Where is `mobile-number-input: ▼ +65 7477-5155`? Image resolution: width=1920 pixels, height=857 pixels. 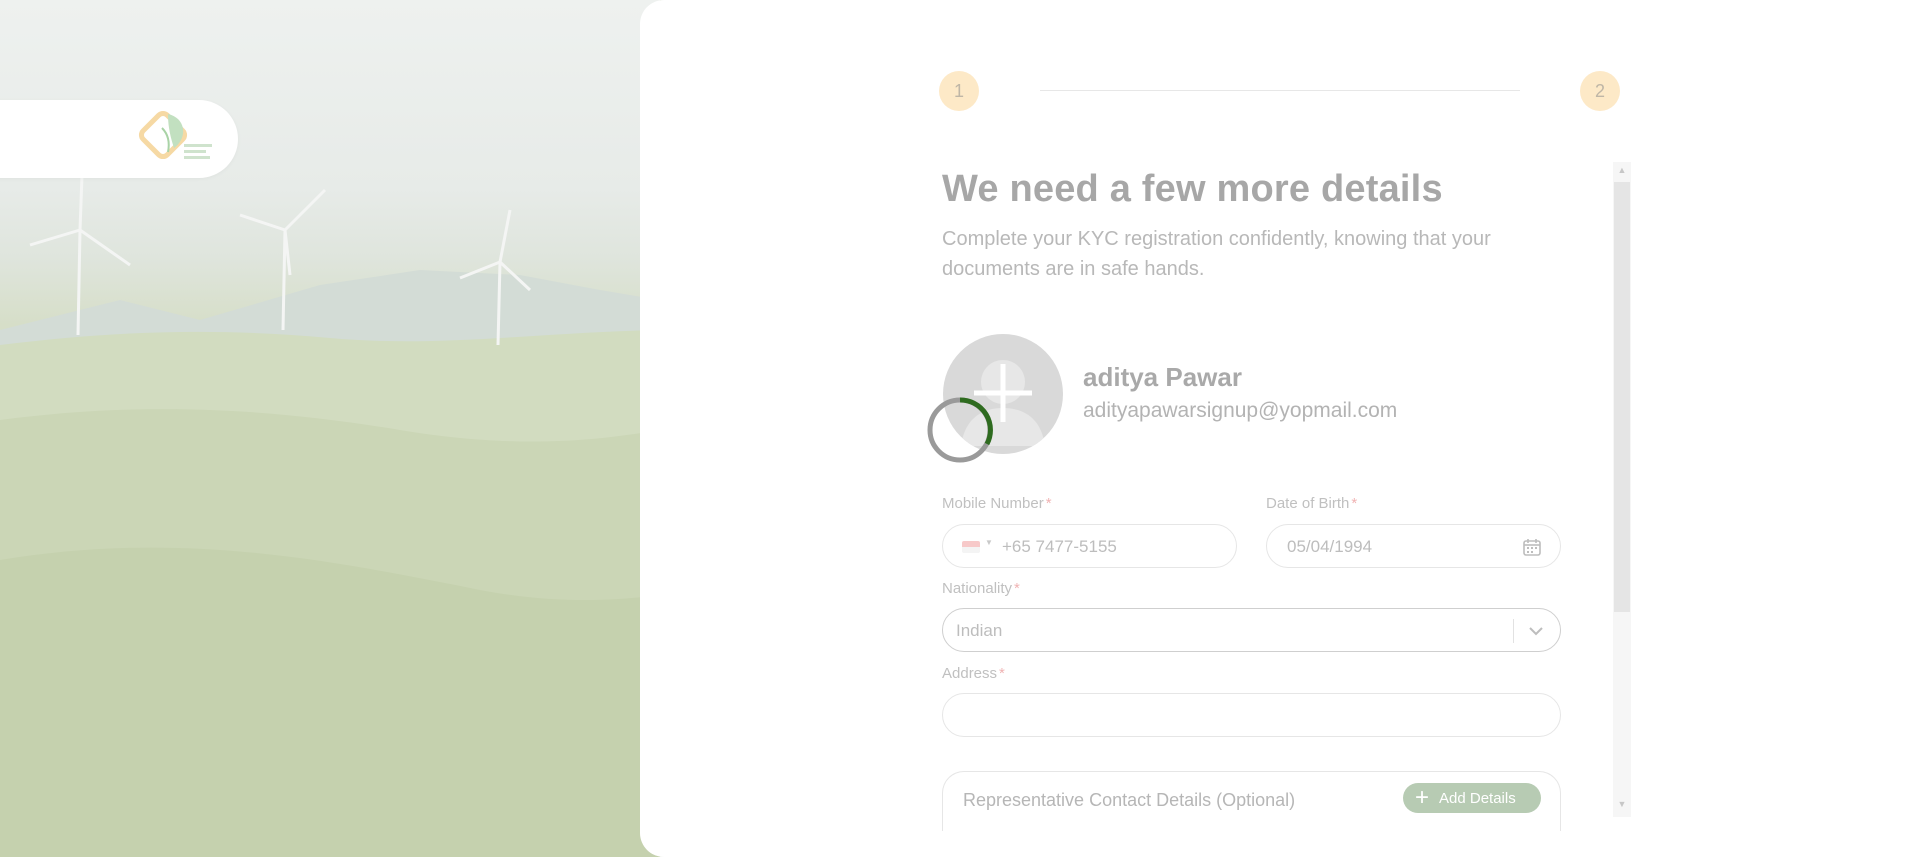
mobile-number-input: ▼ +65 7477-5155 is located at coordinates (1089, 546).